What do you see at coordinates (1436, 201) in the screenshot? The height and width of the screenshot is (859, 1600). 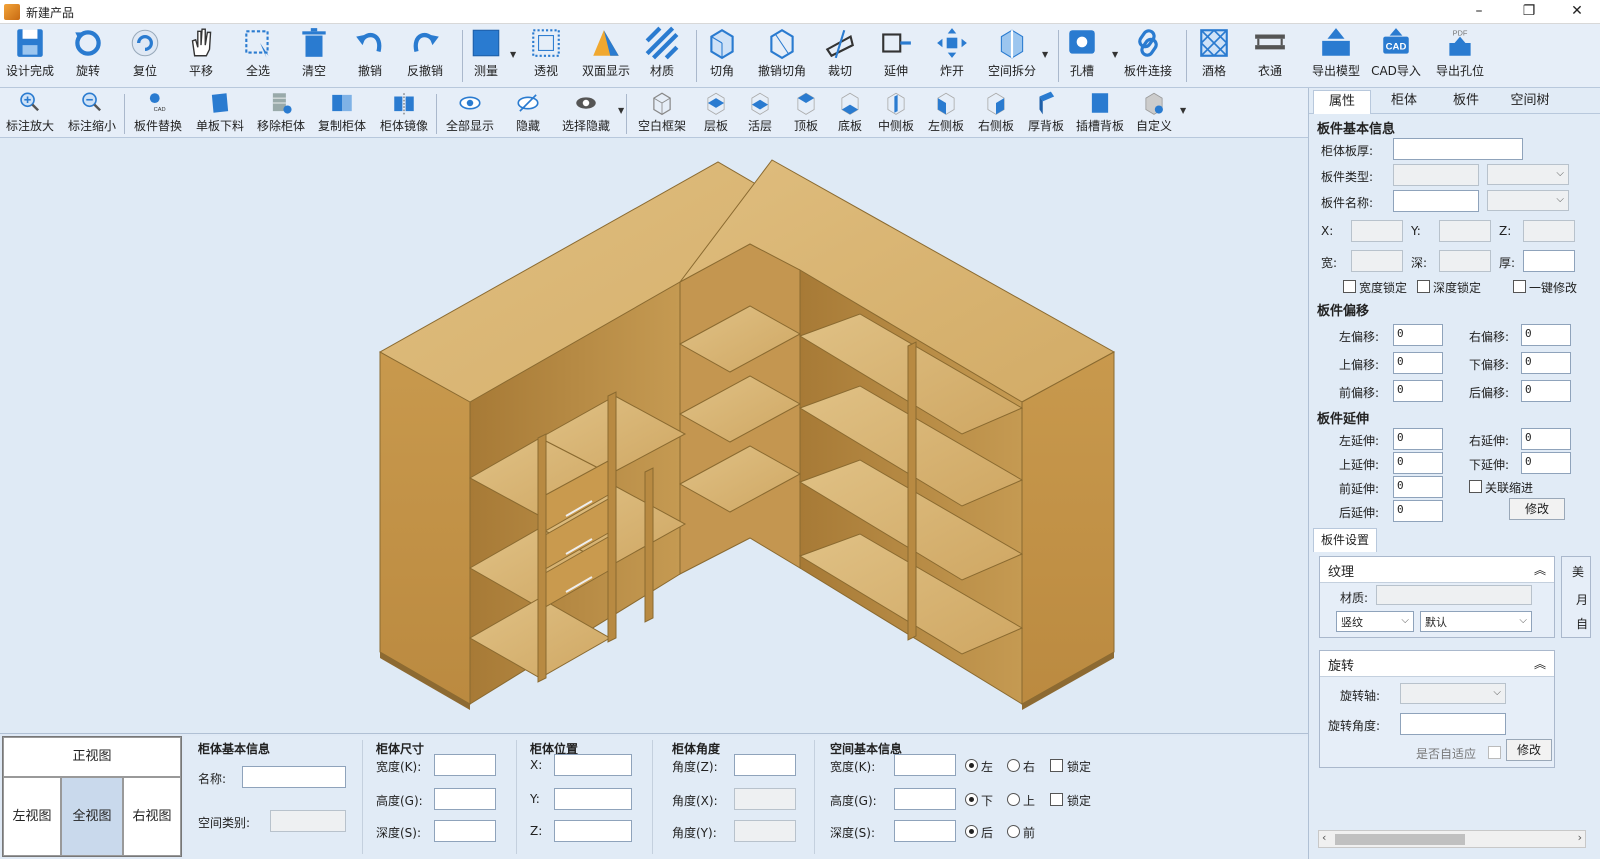 I see `panel-name-input` at bounding box center [1436, 201].